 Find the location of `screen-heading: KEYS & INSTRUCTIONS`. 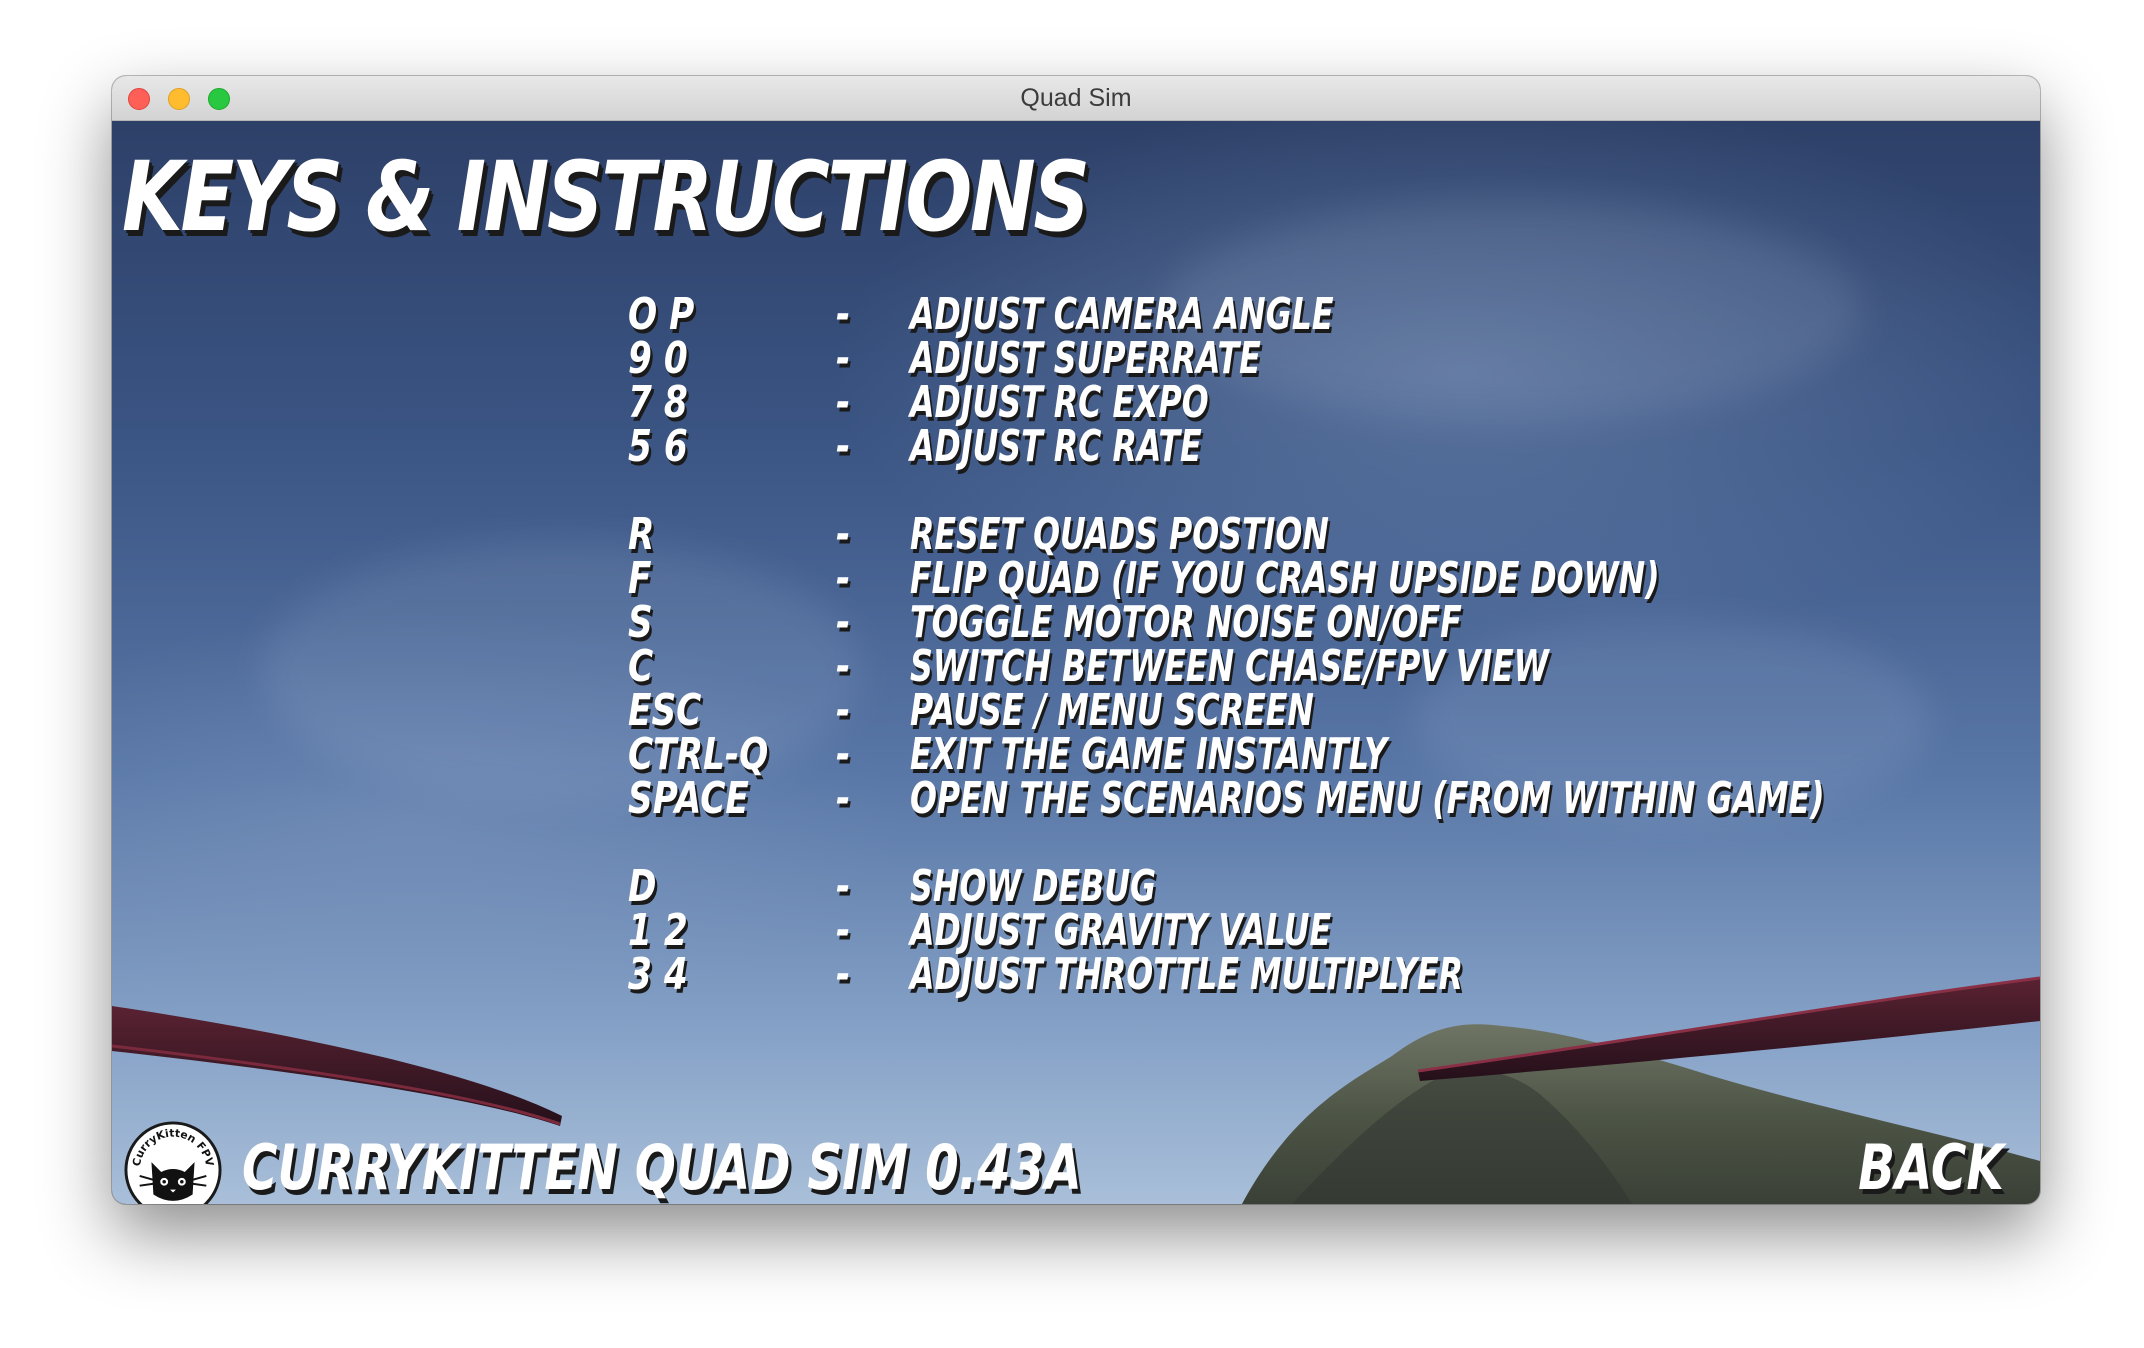

screen-heading: KEYS & INSTRUCTIONS is located at coordinates (606, 197).